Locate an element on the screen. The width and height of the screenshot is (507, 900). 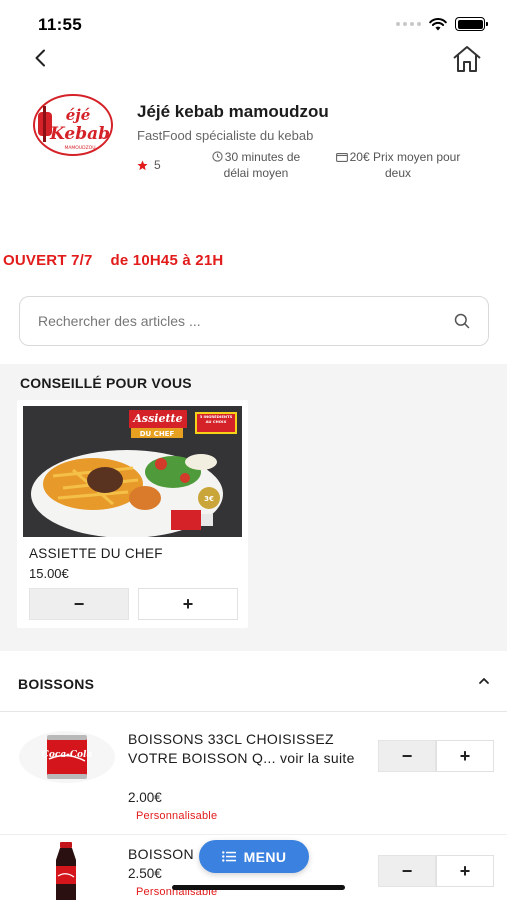
chevron-up-icon is located at coordinates (484, 681).